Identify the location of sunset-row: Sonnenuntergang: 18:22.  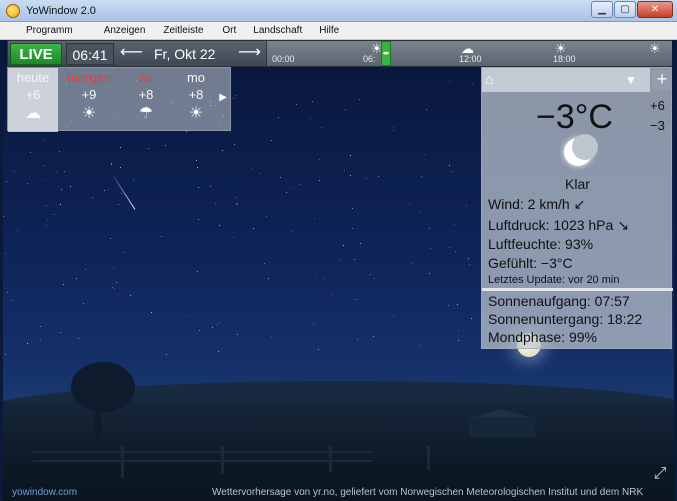
(565, 319).